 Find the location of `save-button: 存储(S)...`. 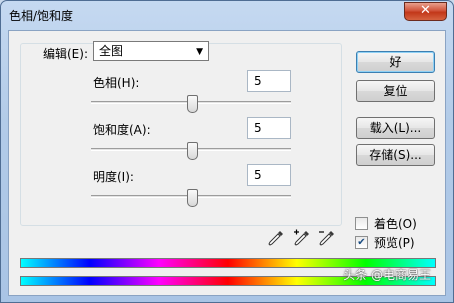

save-button: 存储(S)... is located at coordinates (395, 155).